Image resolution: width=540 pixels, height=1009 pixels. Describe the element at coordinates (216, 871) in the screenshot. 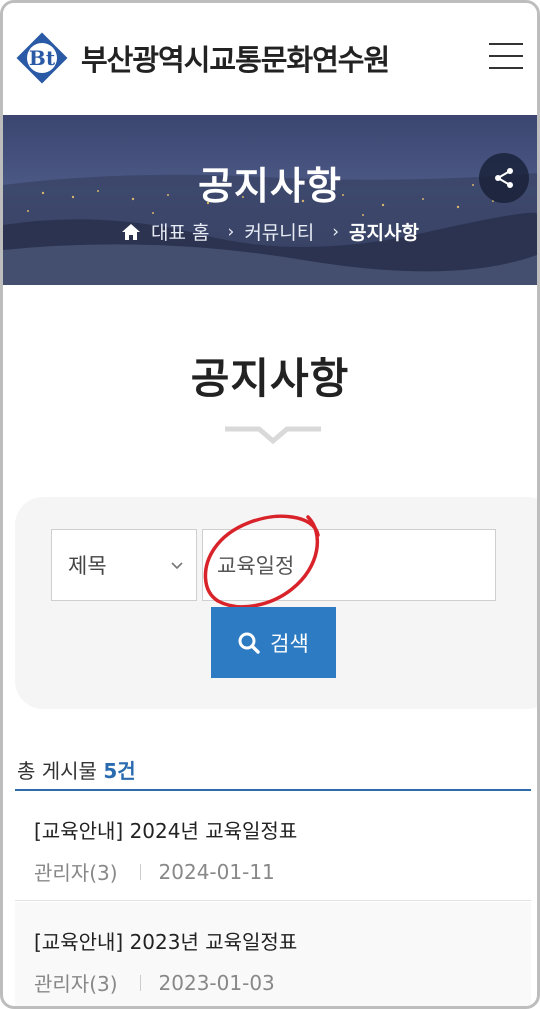

I see `list-item-date: 2024-01-11` at that location.